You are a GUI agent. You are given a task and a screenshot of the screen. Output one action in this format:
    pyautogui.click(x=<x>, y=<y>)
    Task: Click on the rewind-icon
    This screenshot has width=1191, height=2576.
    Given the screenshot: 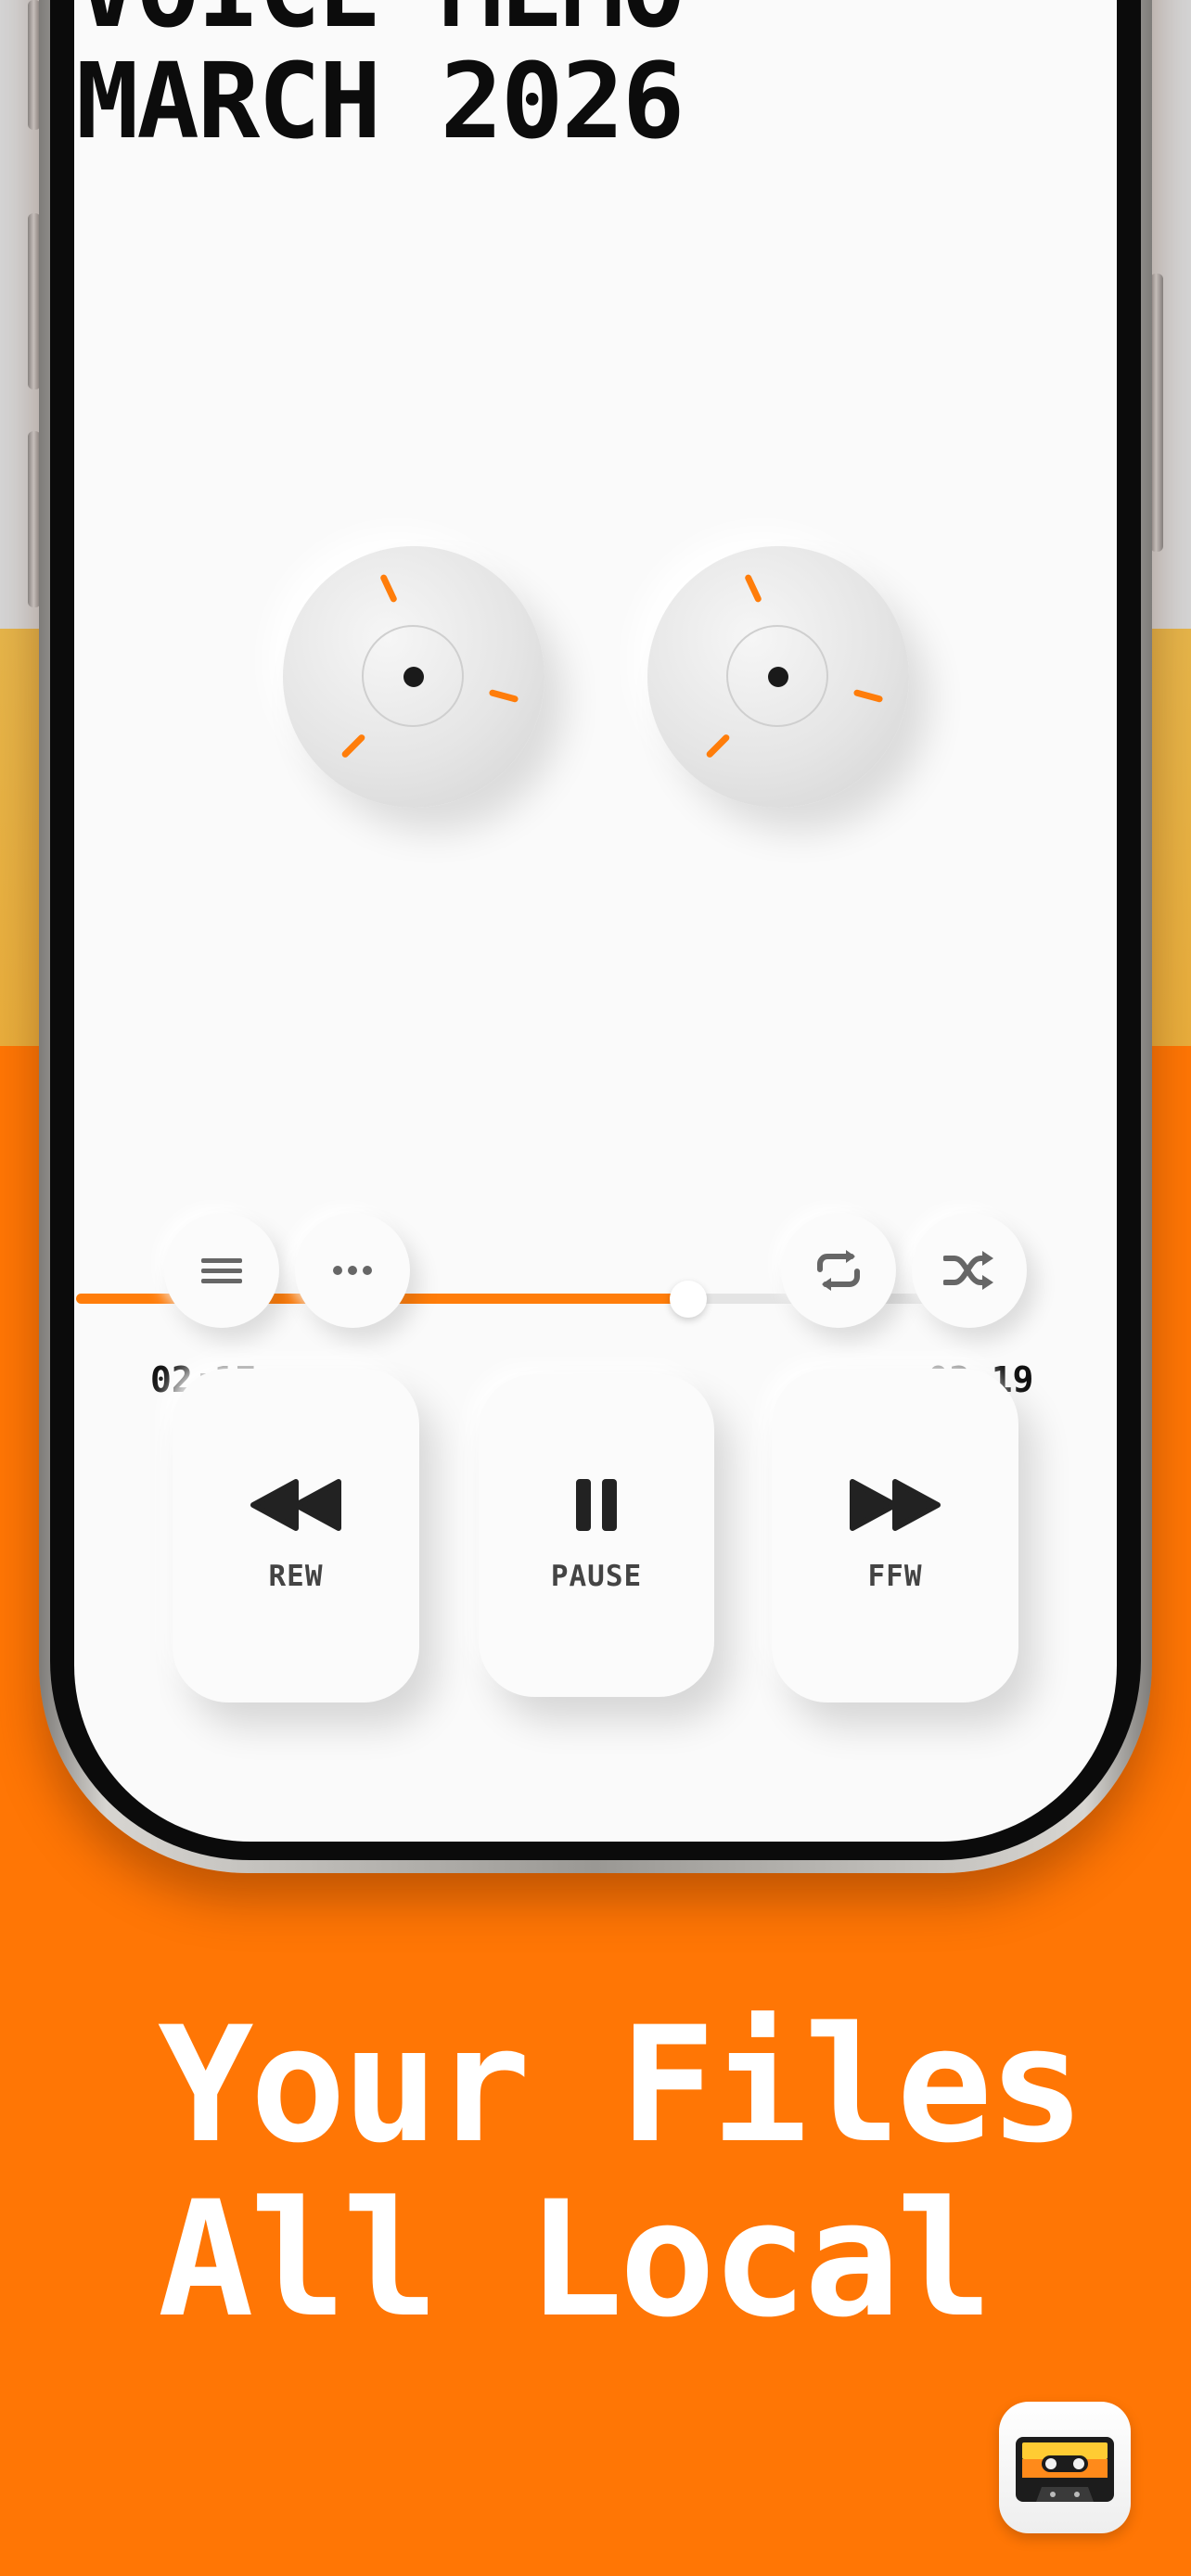 What is the action you would take?
    pyautogui.click(x=296, y=1505)
    